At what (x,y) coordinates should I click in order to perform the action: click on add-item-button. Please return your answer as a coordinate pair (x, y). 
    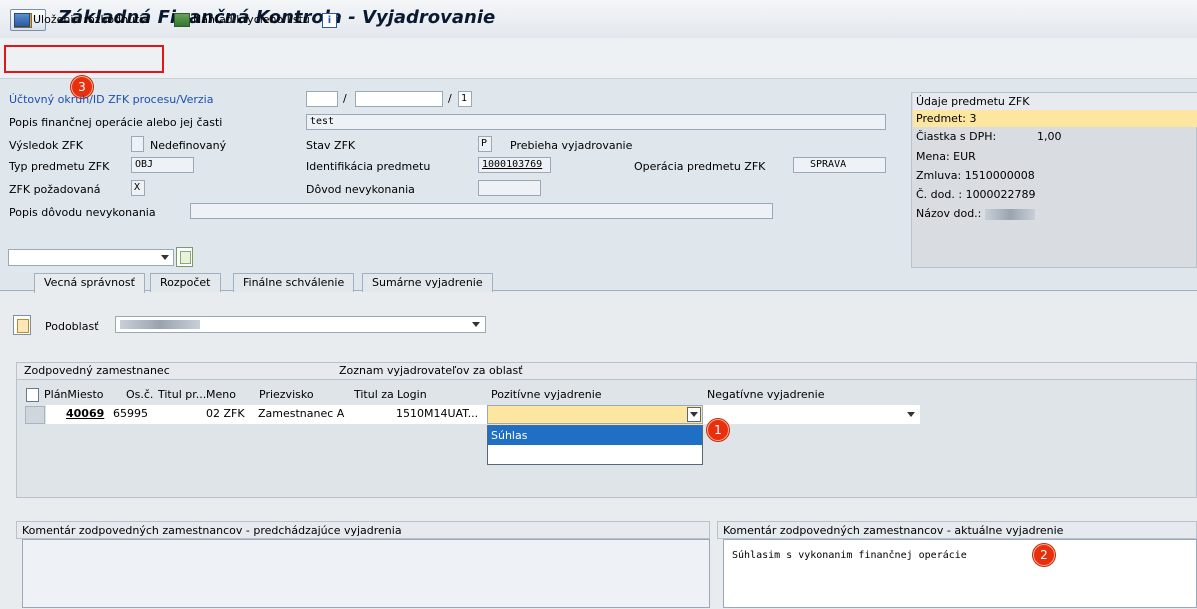
    Looking at the image, I should click on (184, 257).